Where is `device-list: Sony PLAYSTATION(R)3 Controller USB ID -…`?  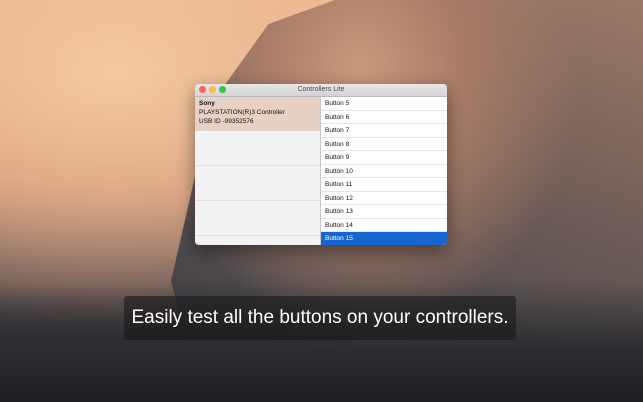 device-list: Sony PLAYSTATION(R)3 Controller USB ID -… is located at coordinates (258, 171).